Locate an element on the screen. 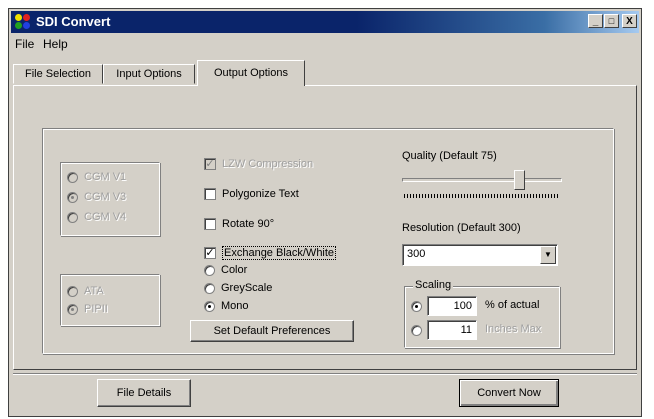 This screenshot has width=654, height=419. resolution-label: Resolution (Default 300) is located at coordinates (461, 228).